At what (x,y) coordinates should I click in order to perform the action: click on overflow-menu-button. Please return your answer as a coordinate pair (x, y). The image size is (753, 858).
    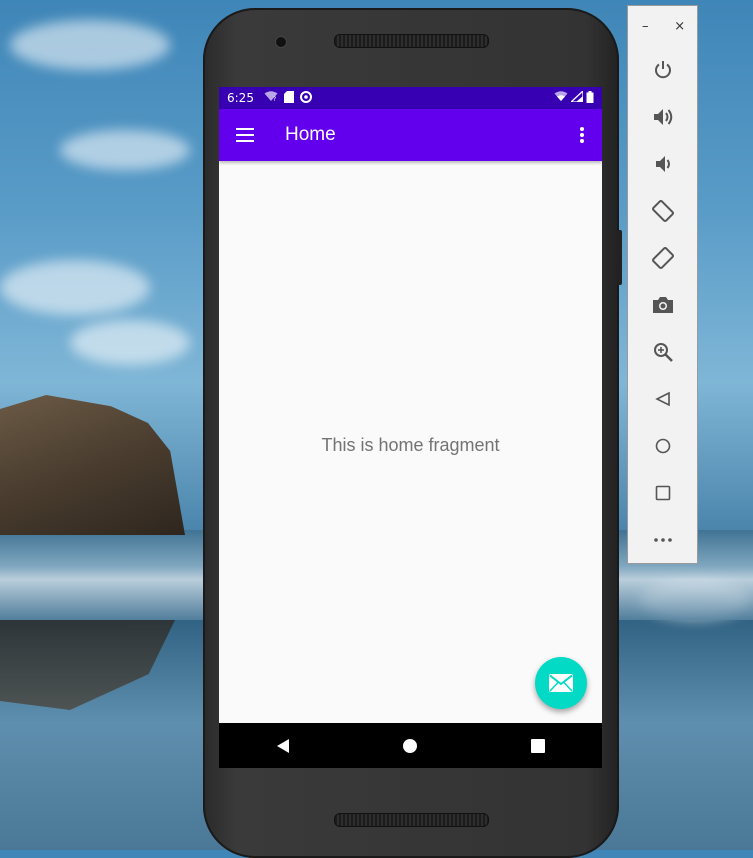
    Looking at the image, I should click on (582, 135).